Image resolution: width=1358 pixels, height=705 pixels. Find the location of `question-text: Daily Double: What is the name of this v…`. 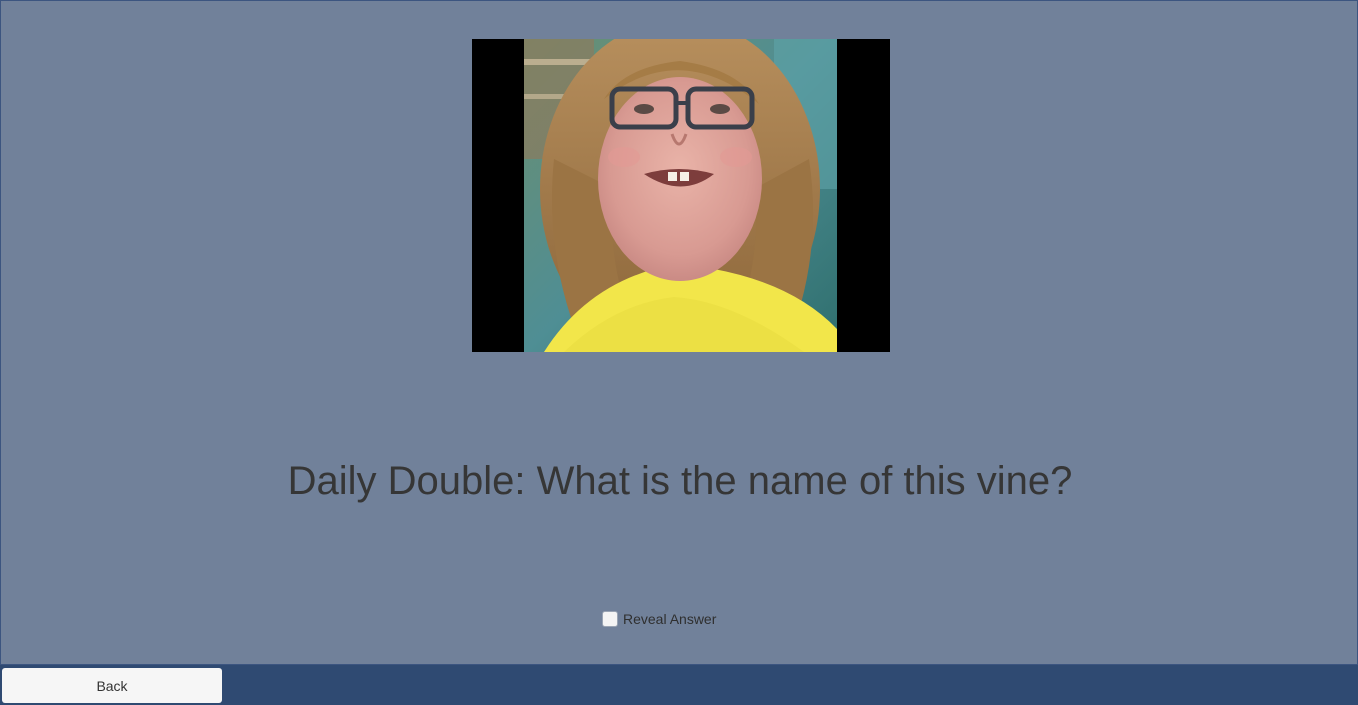

question-text: Daily Double: What is the name of this v… is located at coordinates (680, 481).